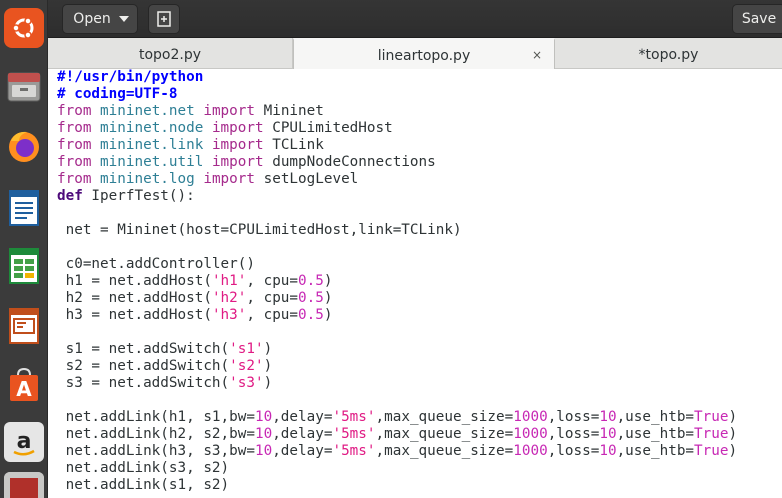 This screenshot has width=782, height=498. I want to click on code-line: # coding=UTF-8, so click(397, 94).